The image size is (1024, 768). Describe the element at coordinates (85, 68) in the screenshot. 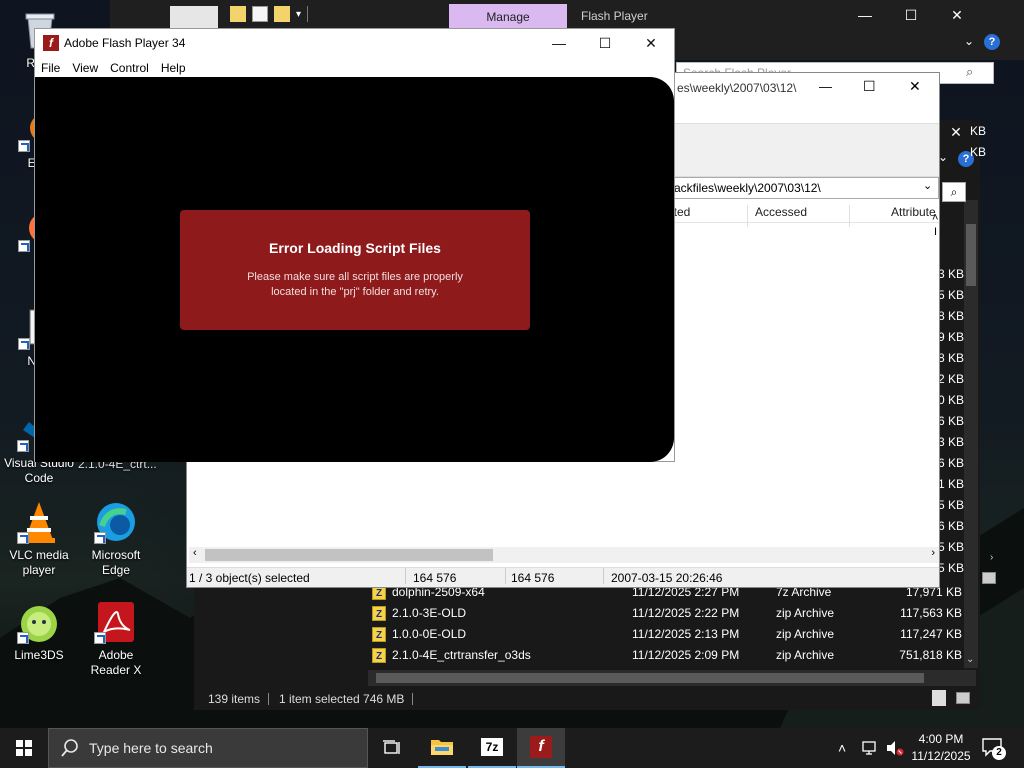

I see `menu-view: View` at that location.